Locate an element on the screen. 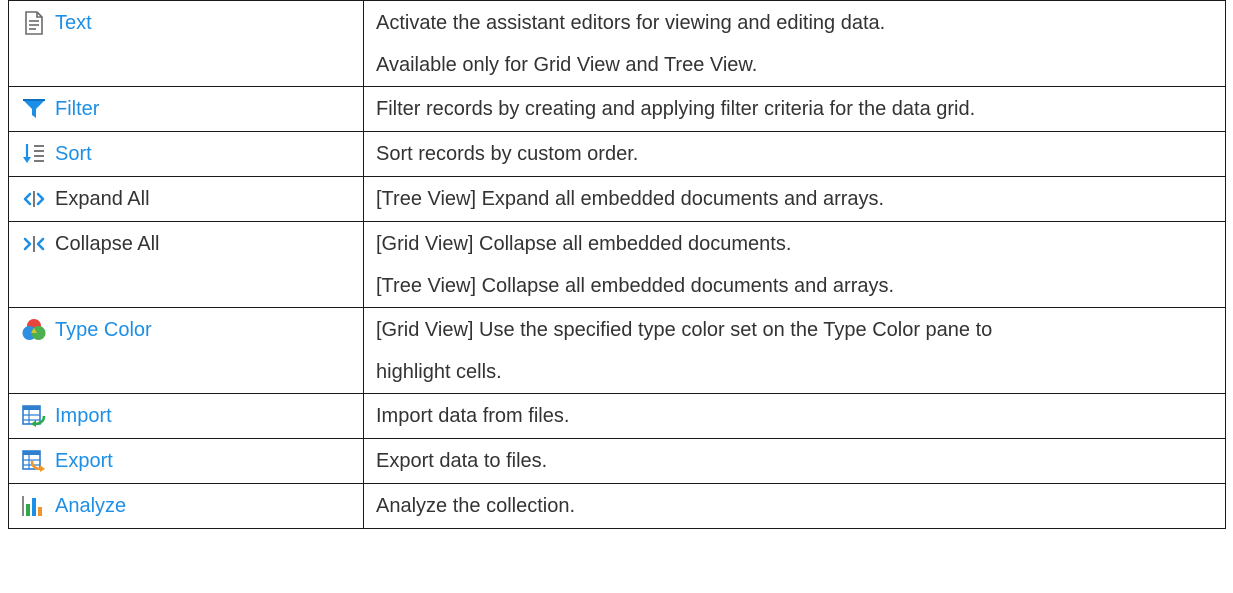 Image resolution: width=1233 pixels, height=593 pixels. command-type-color: Type Color is located at coordinates (86, 330).